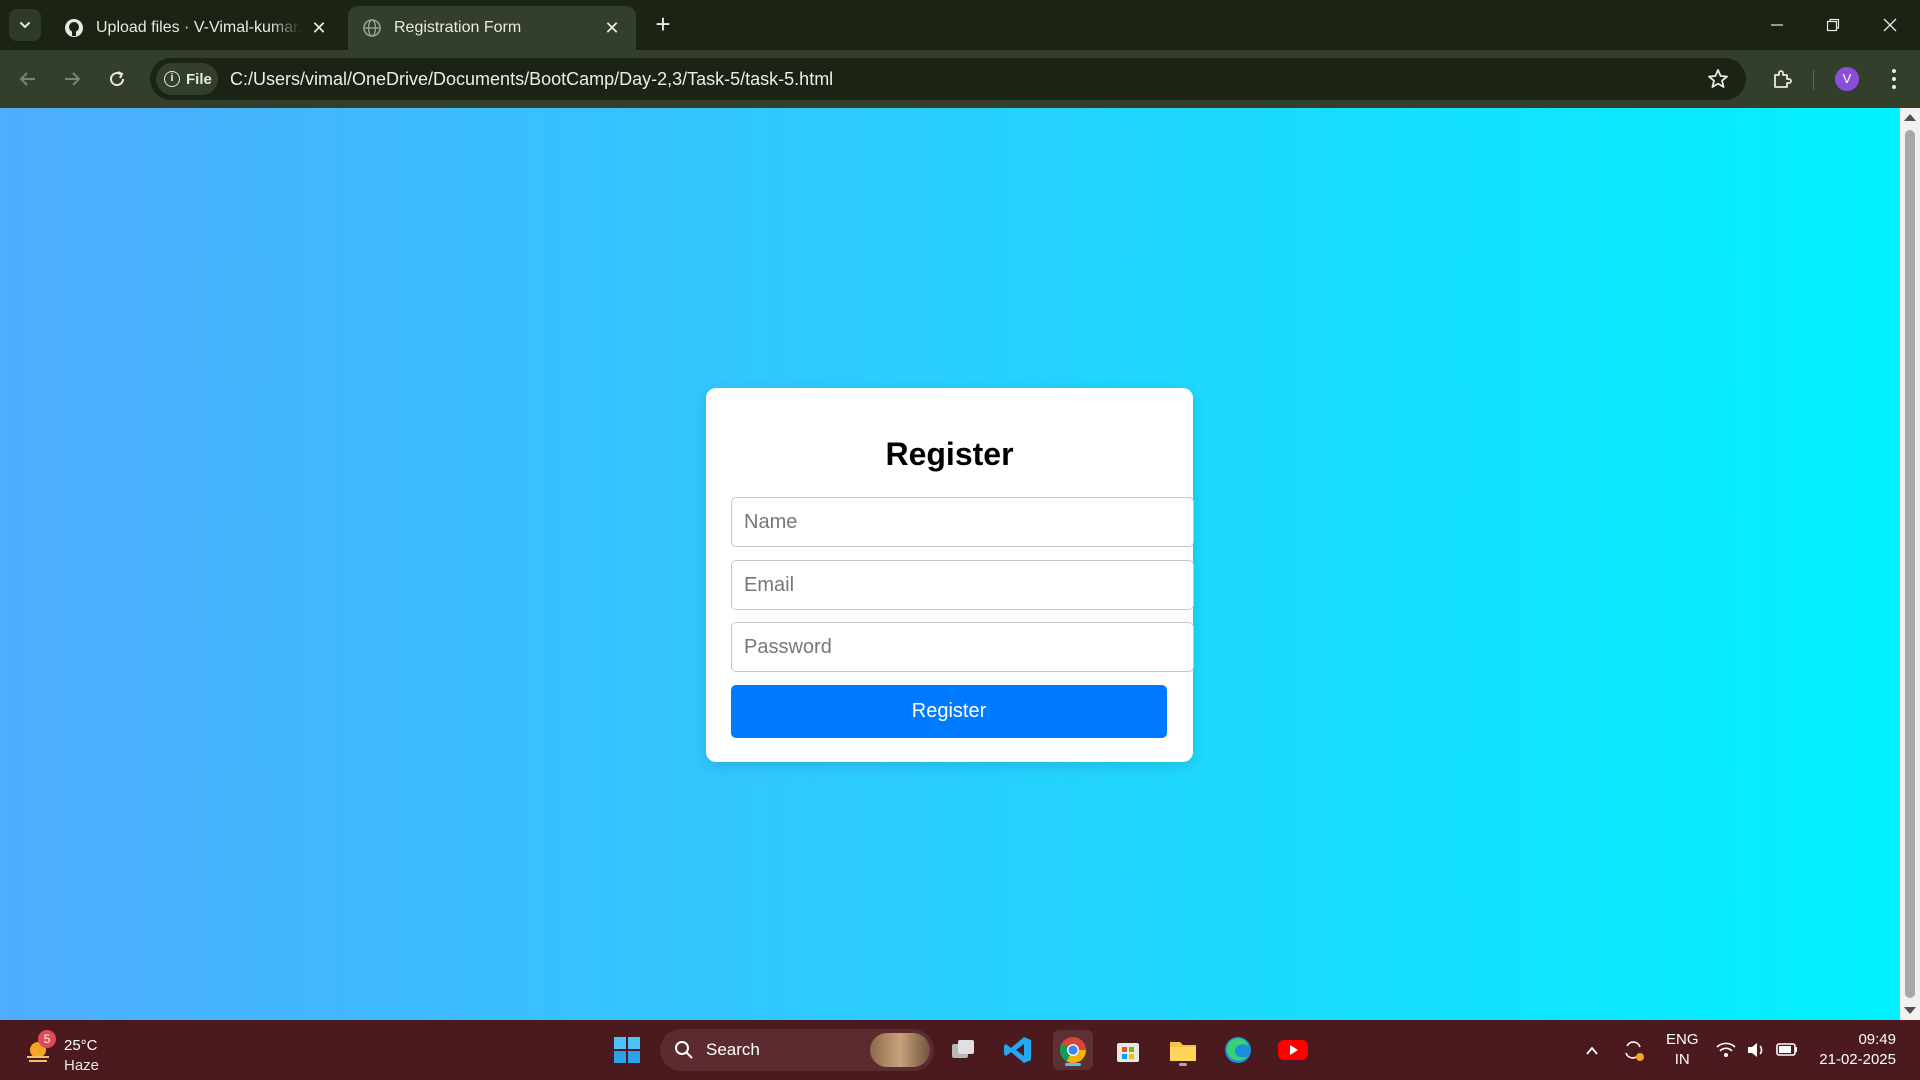  I want to click on new-tab-button: +, so click(663, 24).